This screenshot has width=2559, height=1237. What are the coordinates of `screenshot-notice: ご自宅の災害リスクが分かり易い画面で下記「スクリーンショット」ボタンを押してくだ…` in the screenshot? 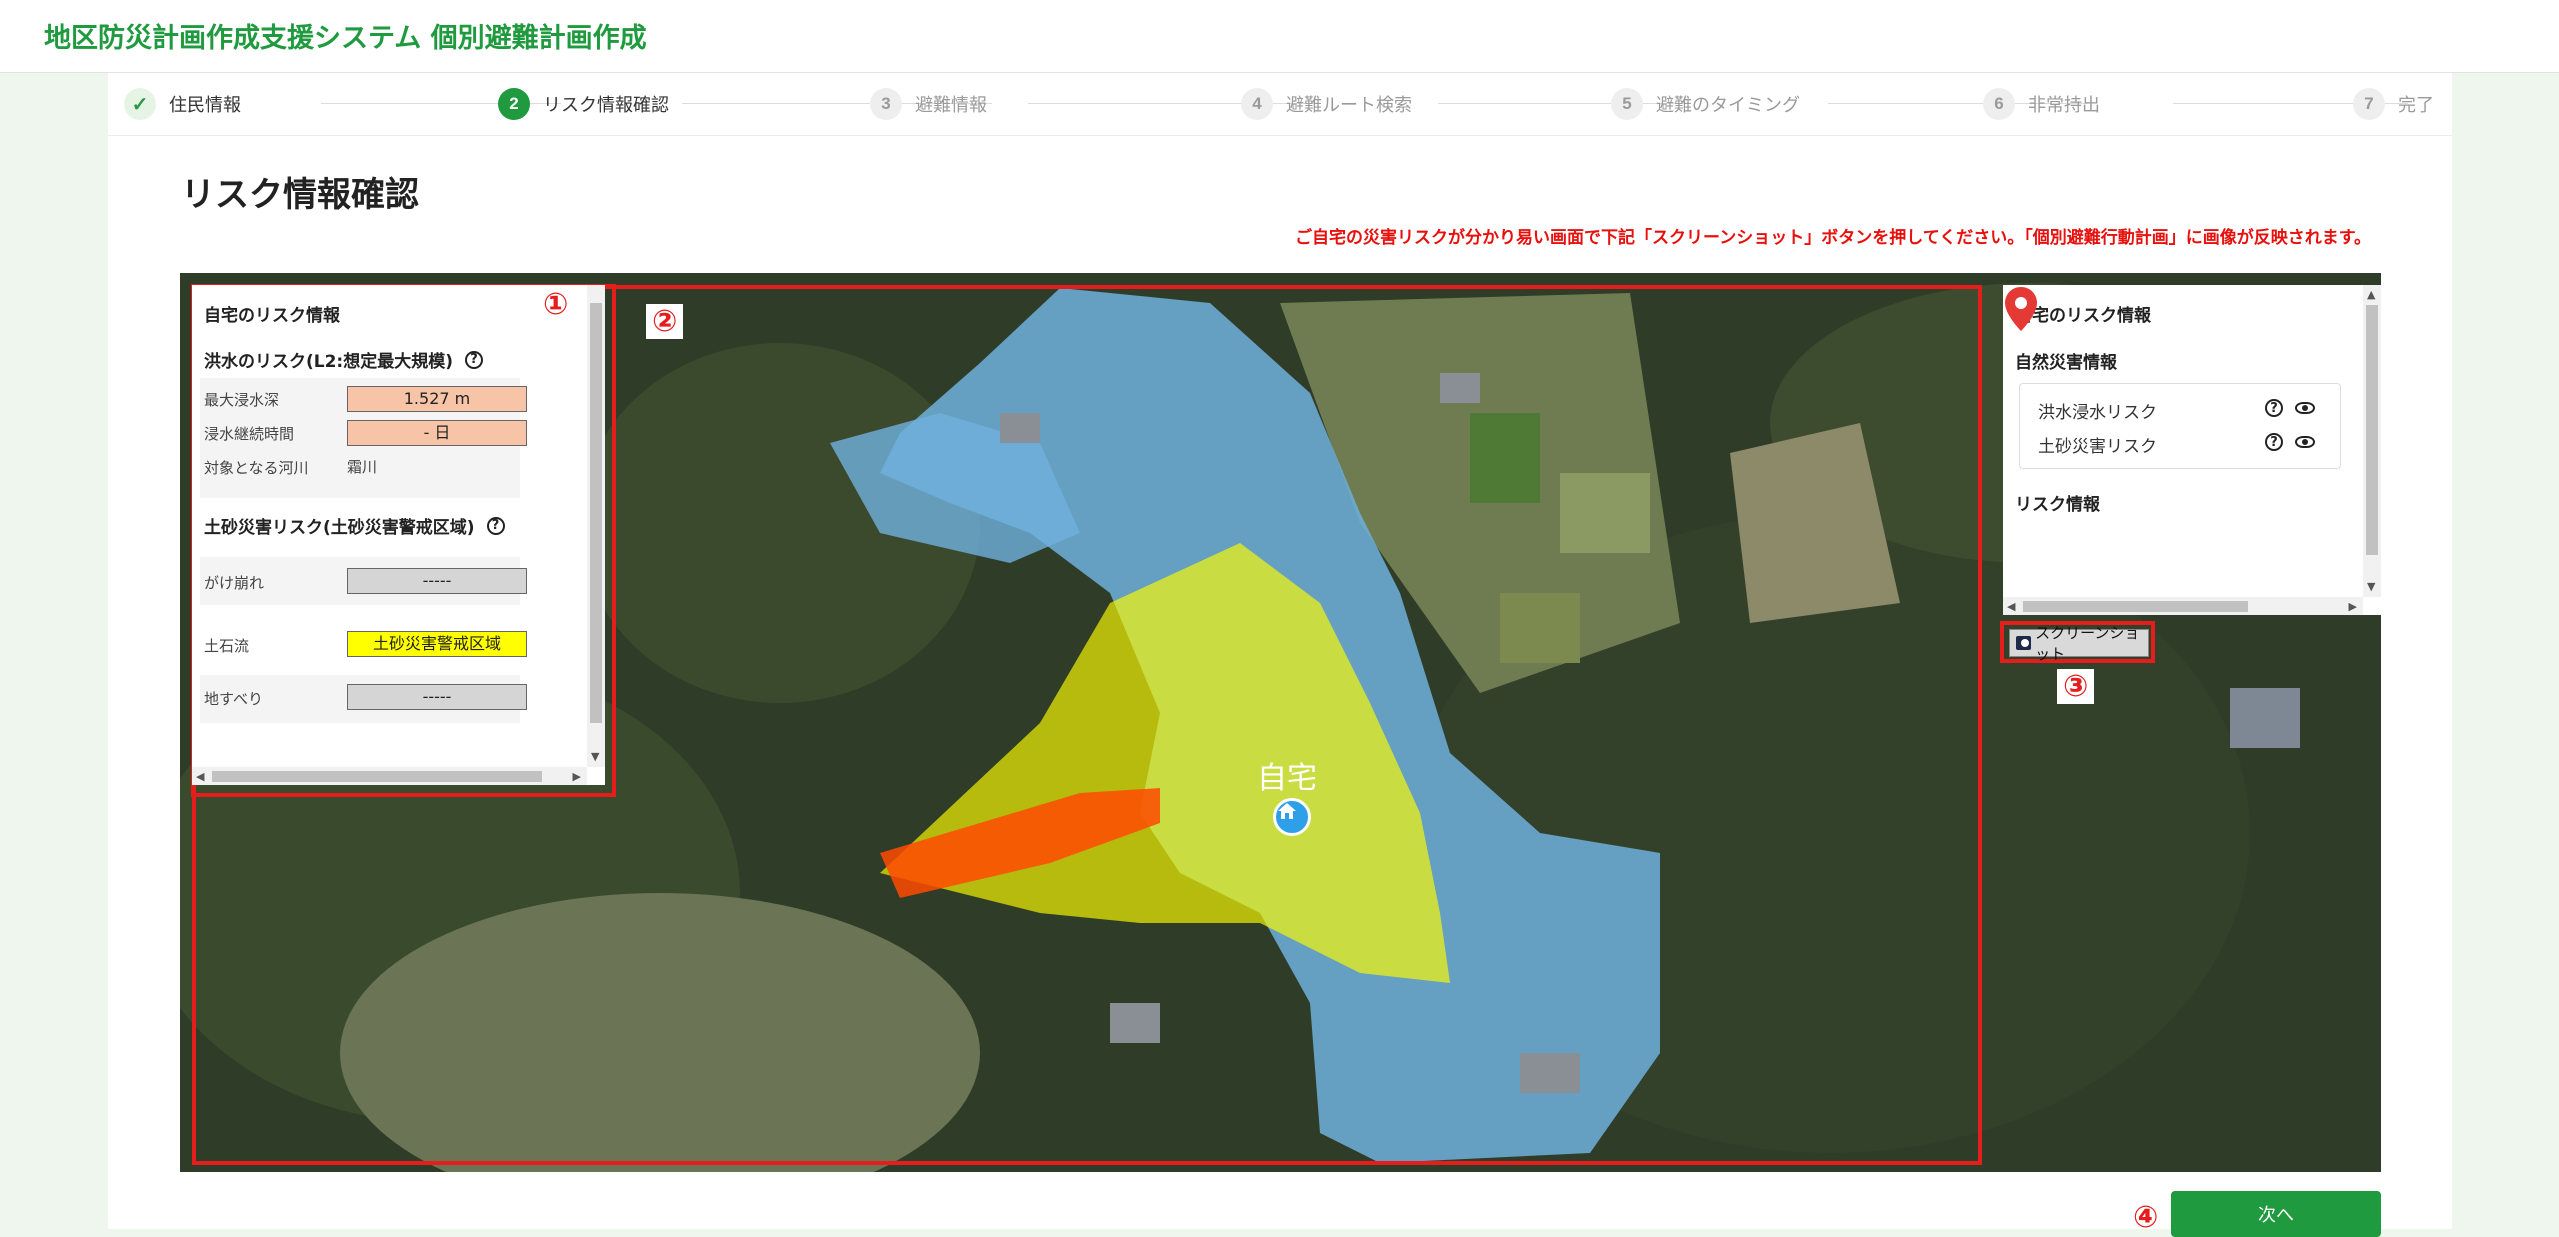 It's located at (1833, 238).